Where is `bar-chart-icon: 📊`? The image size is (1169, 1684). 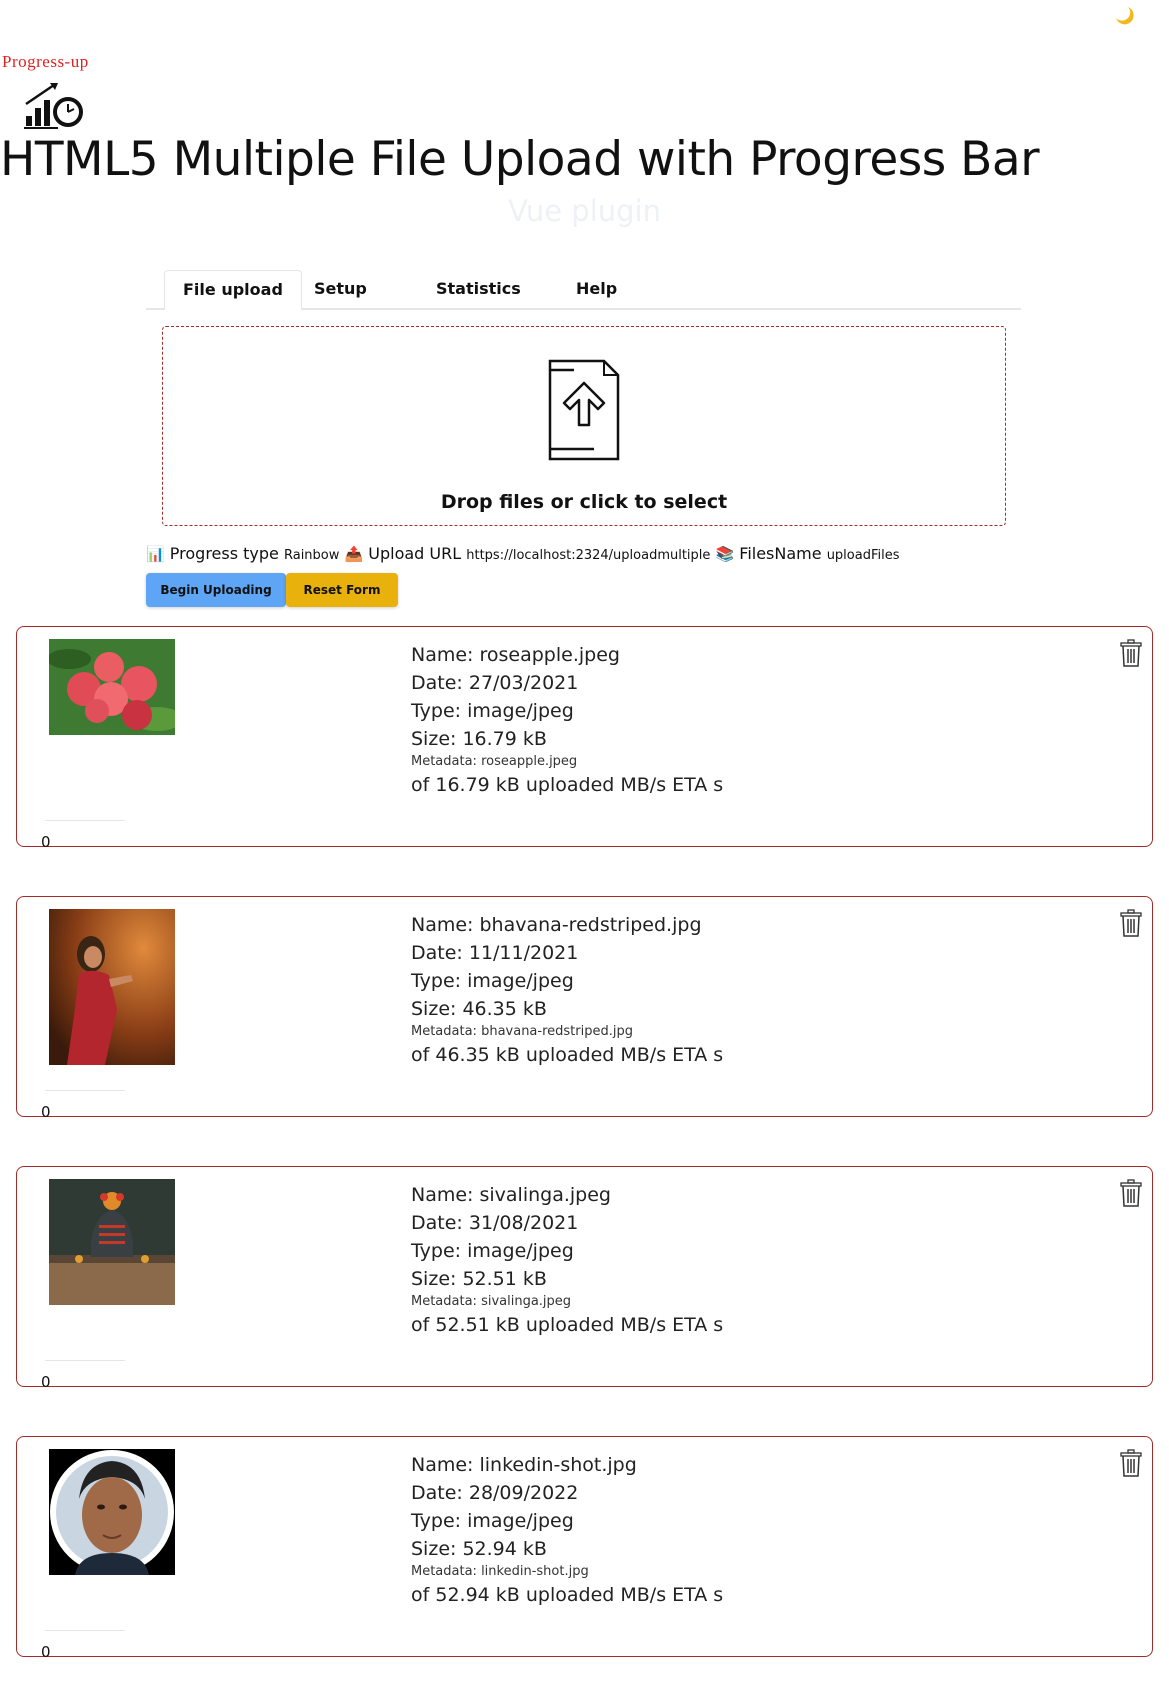 bar-chart-icon: 📊 is located at coordinates (155, 554).